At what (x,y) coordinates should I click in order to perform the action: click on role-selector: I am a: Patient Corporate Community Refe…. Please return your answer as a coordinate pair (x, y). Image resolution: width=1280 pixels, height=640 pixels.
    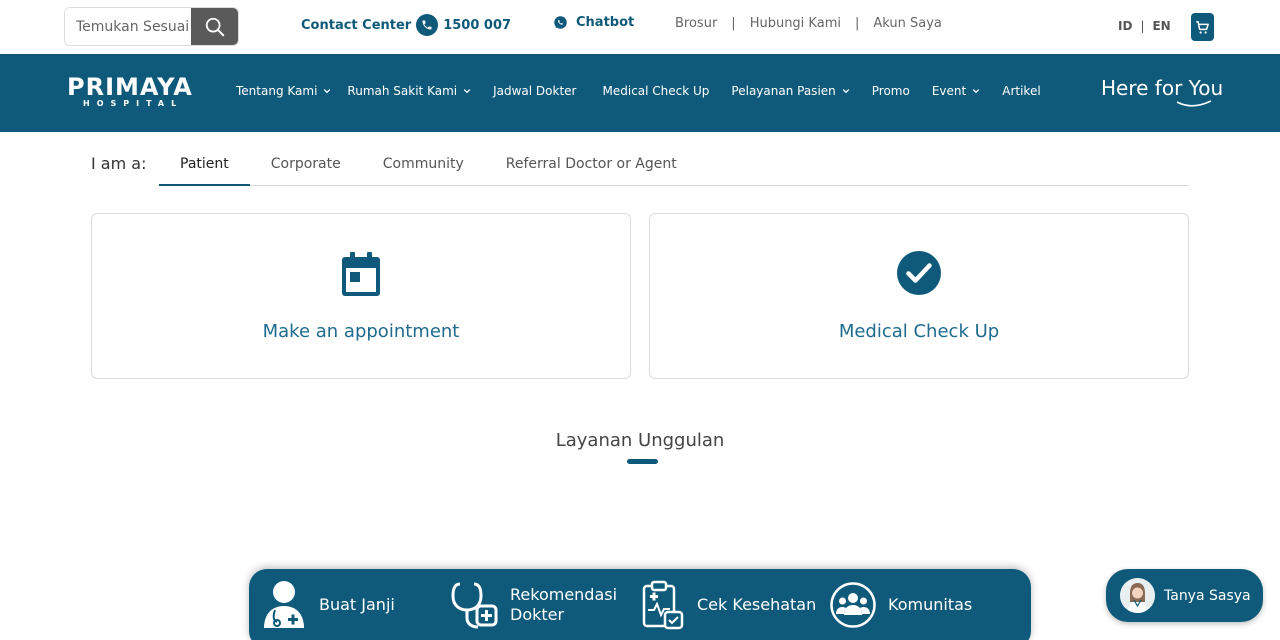
    Looking at the image, I should click on (640, 165).